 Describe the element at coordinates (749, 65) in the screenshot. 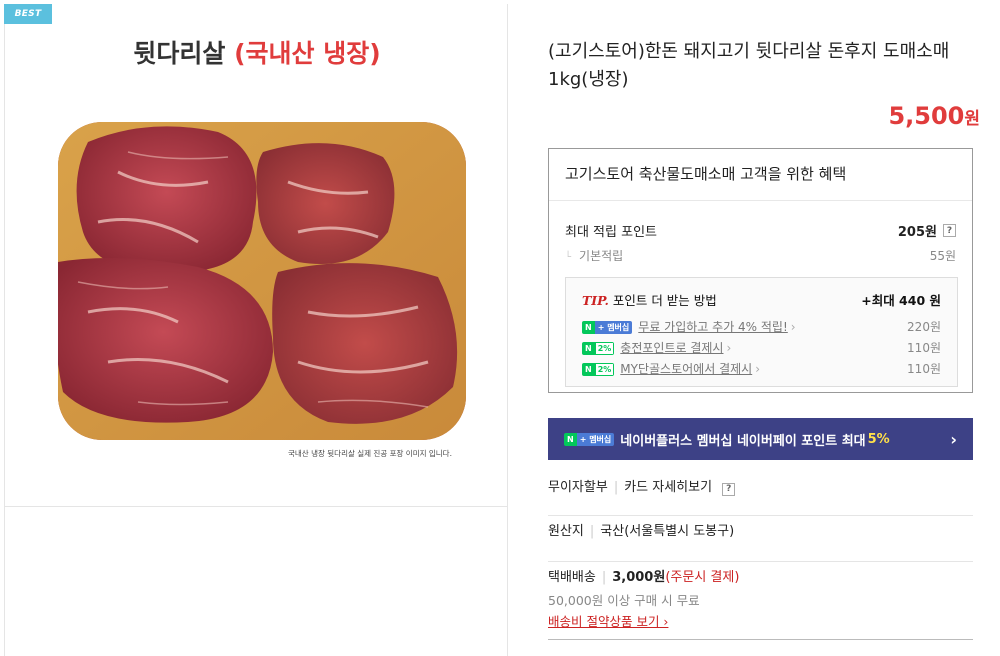

I see `product-title: (고기스토어)한돈 돼지고기 뒷다리살 돈후지 도매소매 1kg(냉장)` at that location.